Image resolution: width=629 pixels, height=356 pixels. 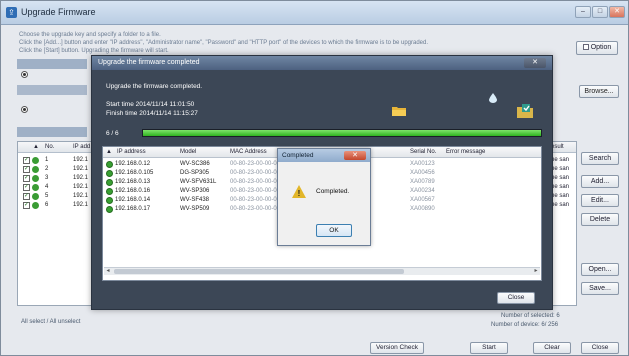 What do you see at coordinates (600, 219) in the screenshot?
I see `delete-button: Delete` at bounding box center [600, 219].